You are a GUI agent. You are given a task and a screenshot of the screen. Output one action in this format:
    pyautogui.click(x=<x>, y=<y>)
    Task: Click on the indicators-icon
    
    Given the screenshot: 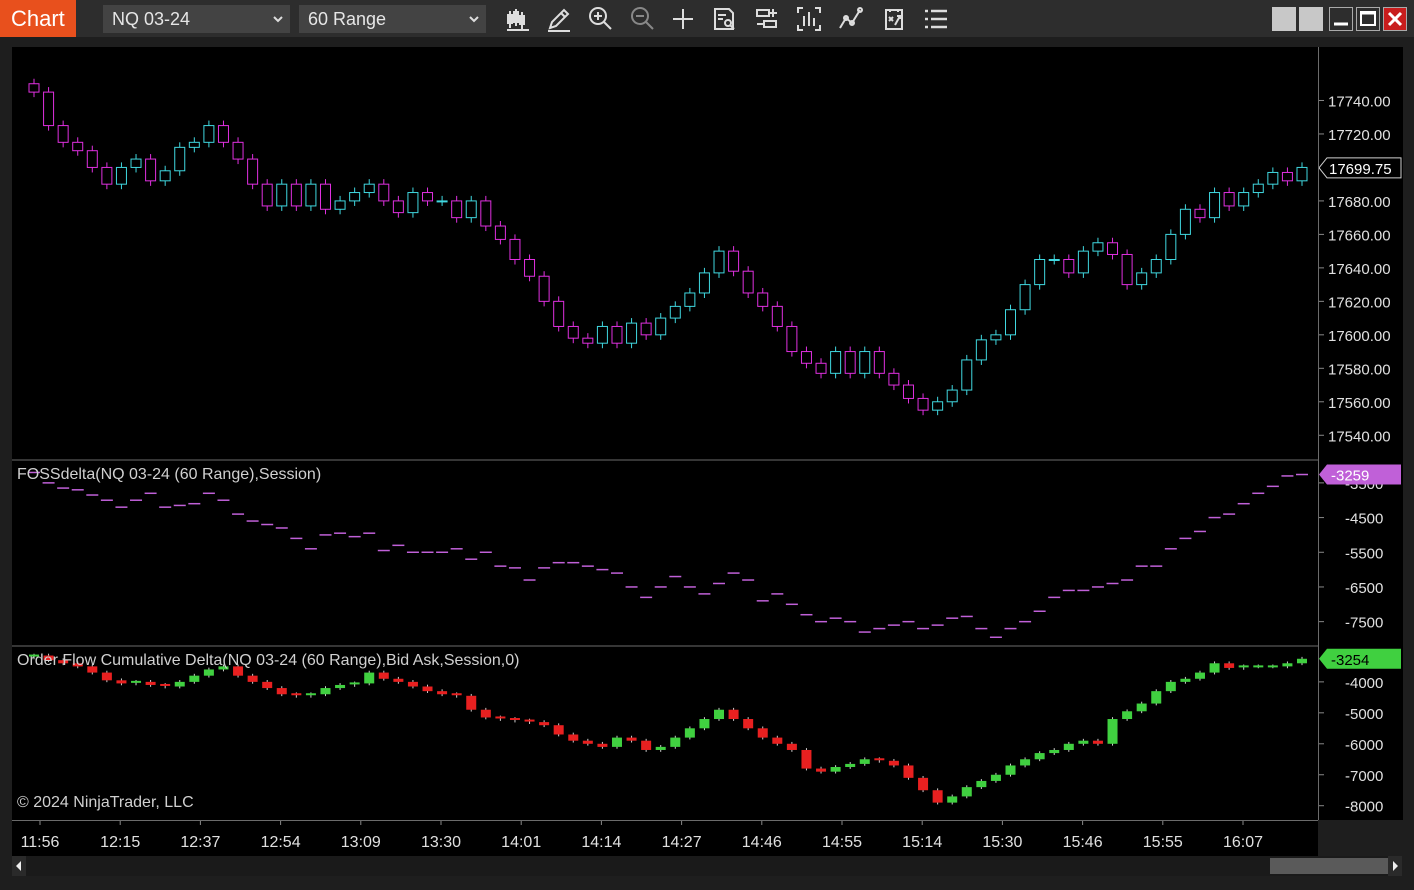 What is the action you would take?
    pyautogui.click(x=851, y=19)
    